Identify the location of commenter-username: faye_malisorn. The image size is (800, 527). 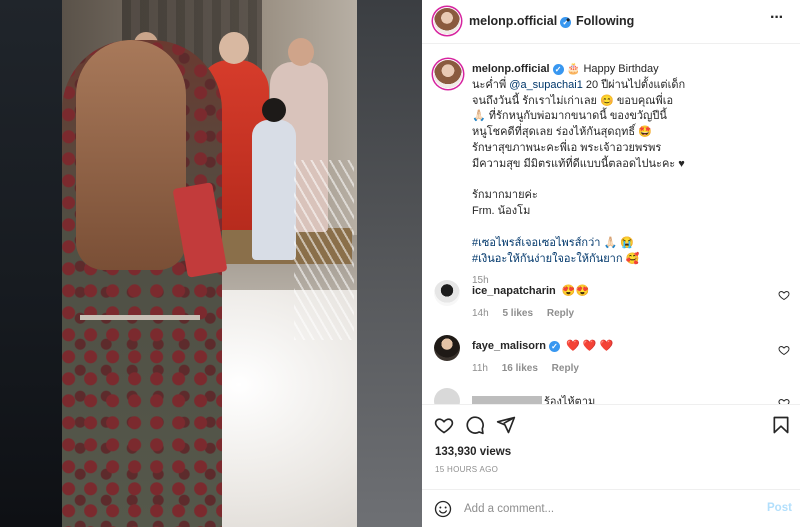
(509, 346).